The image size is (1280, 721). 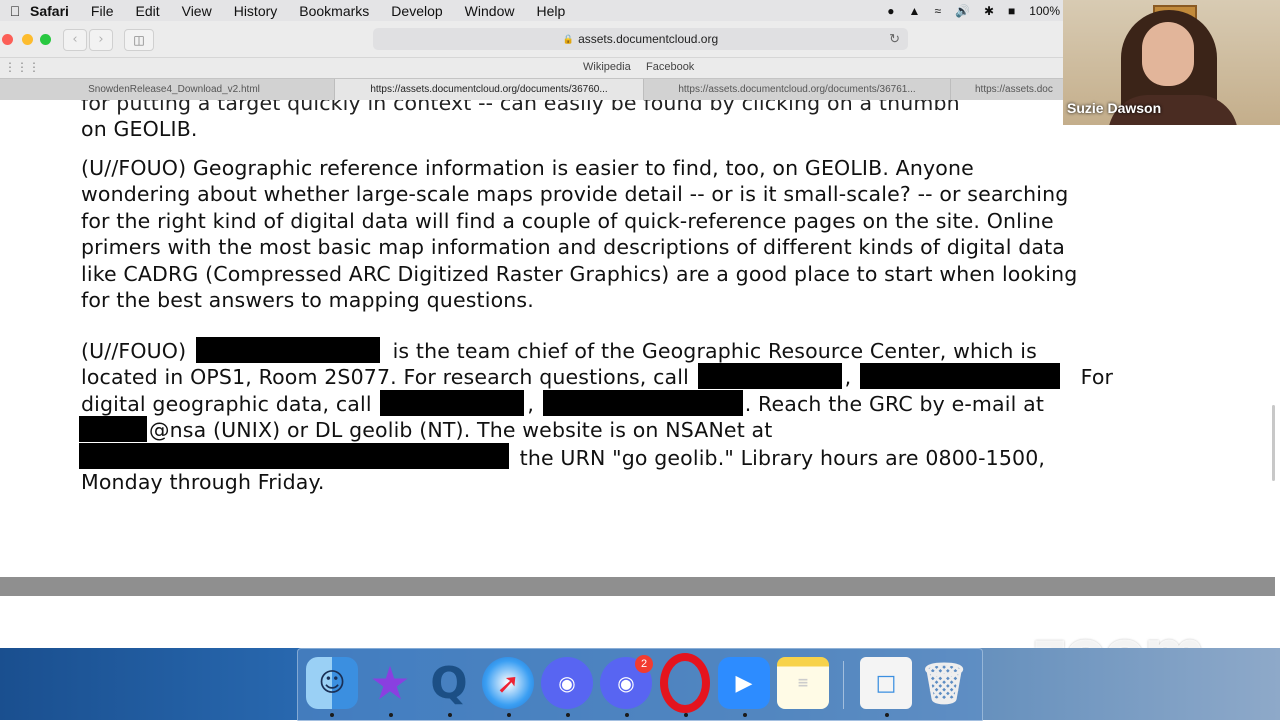 What do you see at coordinates (648, 39) in the screenshot?
I see `url-text: assets.documentcloud.org` at bounding box center [648, 39].